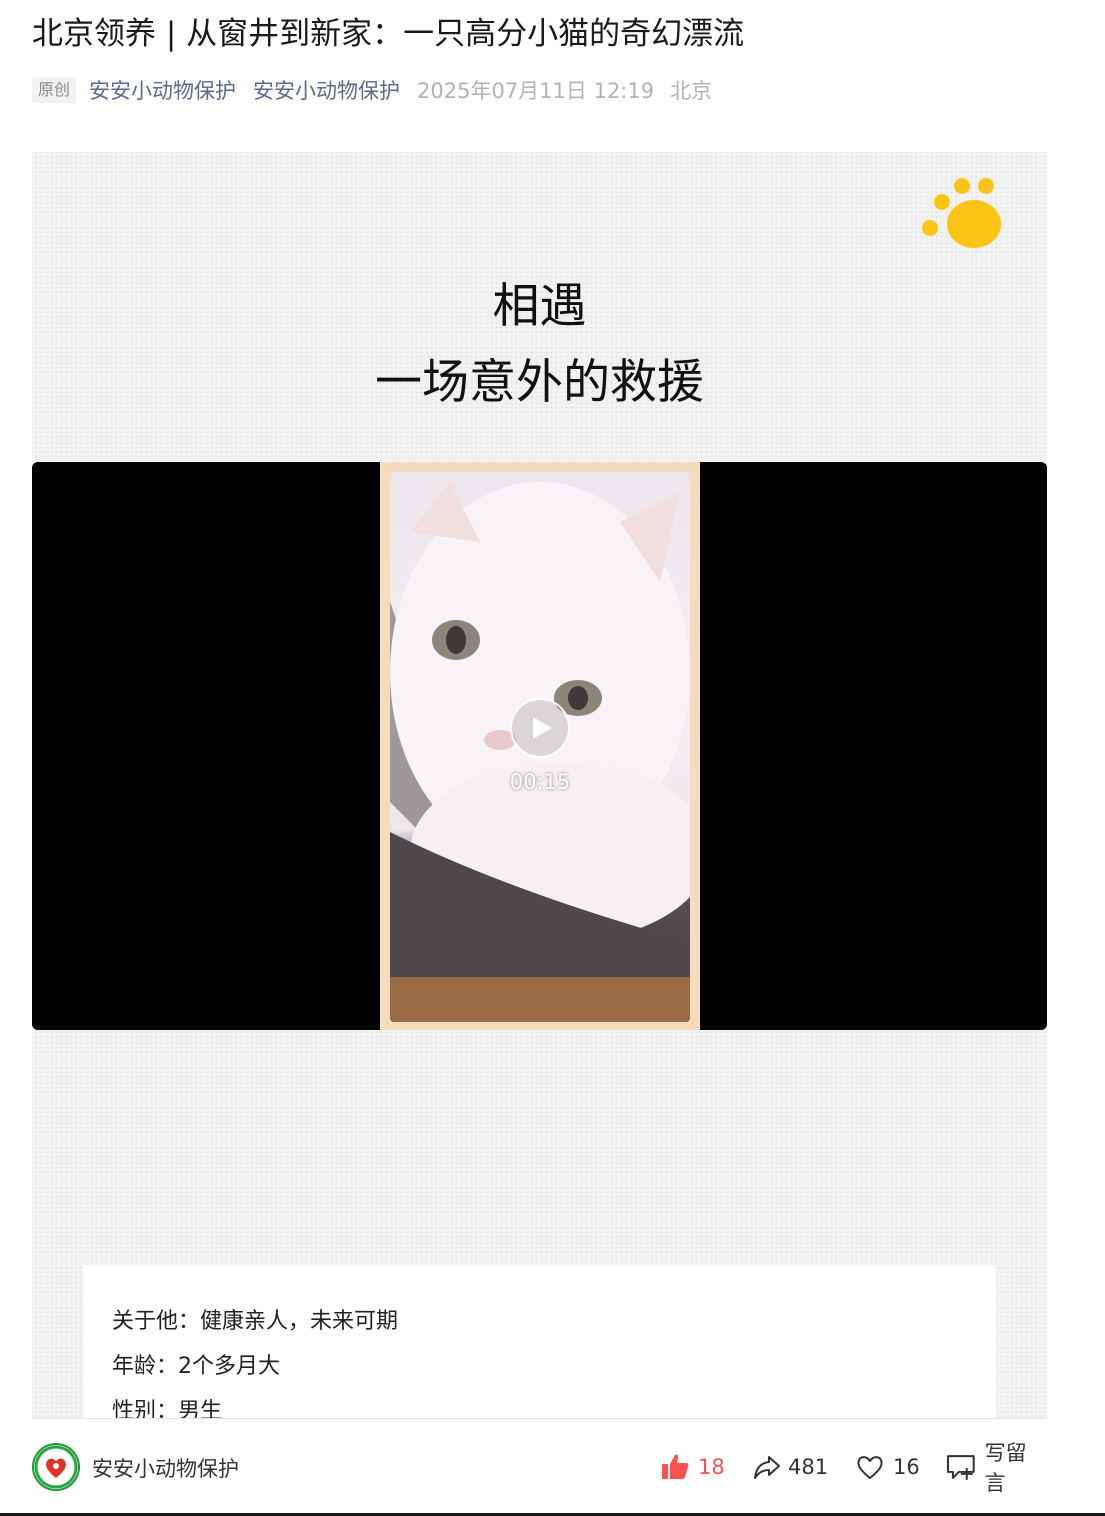 The height and width of the screenshot is (1516, 1105). Describe the element at coordinates (167, 1408) in the screenshot. I see `info-gender: 性别：男生` at that location.